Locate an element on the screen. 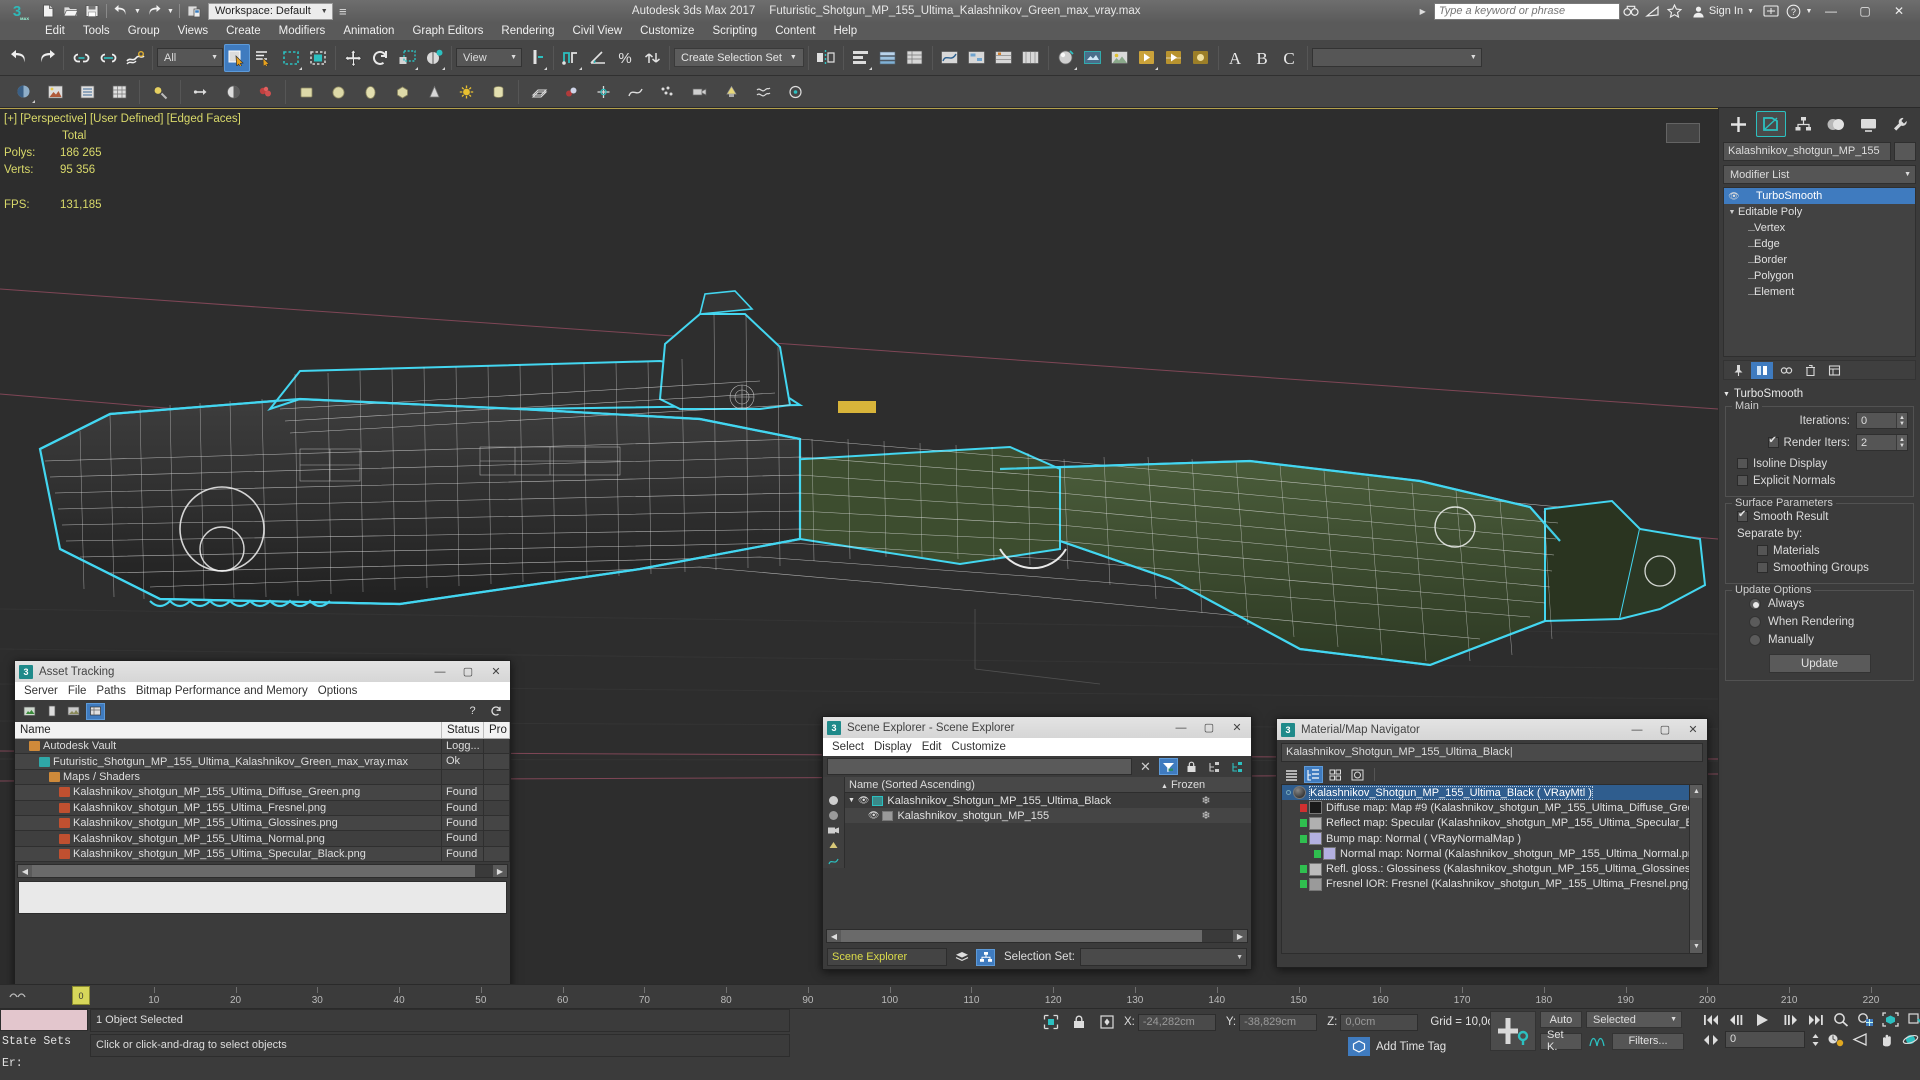  render-iterative-icon is located at coordinates (1174, 58).